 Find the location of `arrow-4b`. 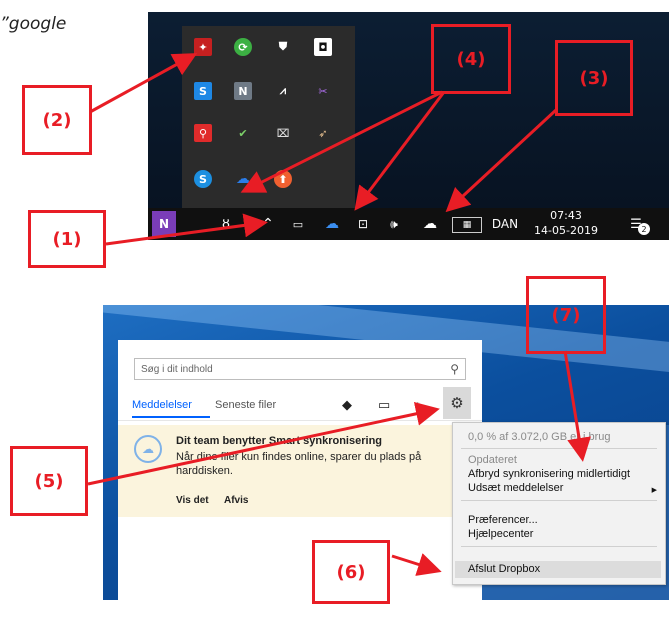

arrow-4b is located at coordinates (400, 151).